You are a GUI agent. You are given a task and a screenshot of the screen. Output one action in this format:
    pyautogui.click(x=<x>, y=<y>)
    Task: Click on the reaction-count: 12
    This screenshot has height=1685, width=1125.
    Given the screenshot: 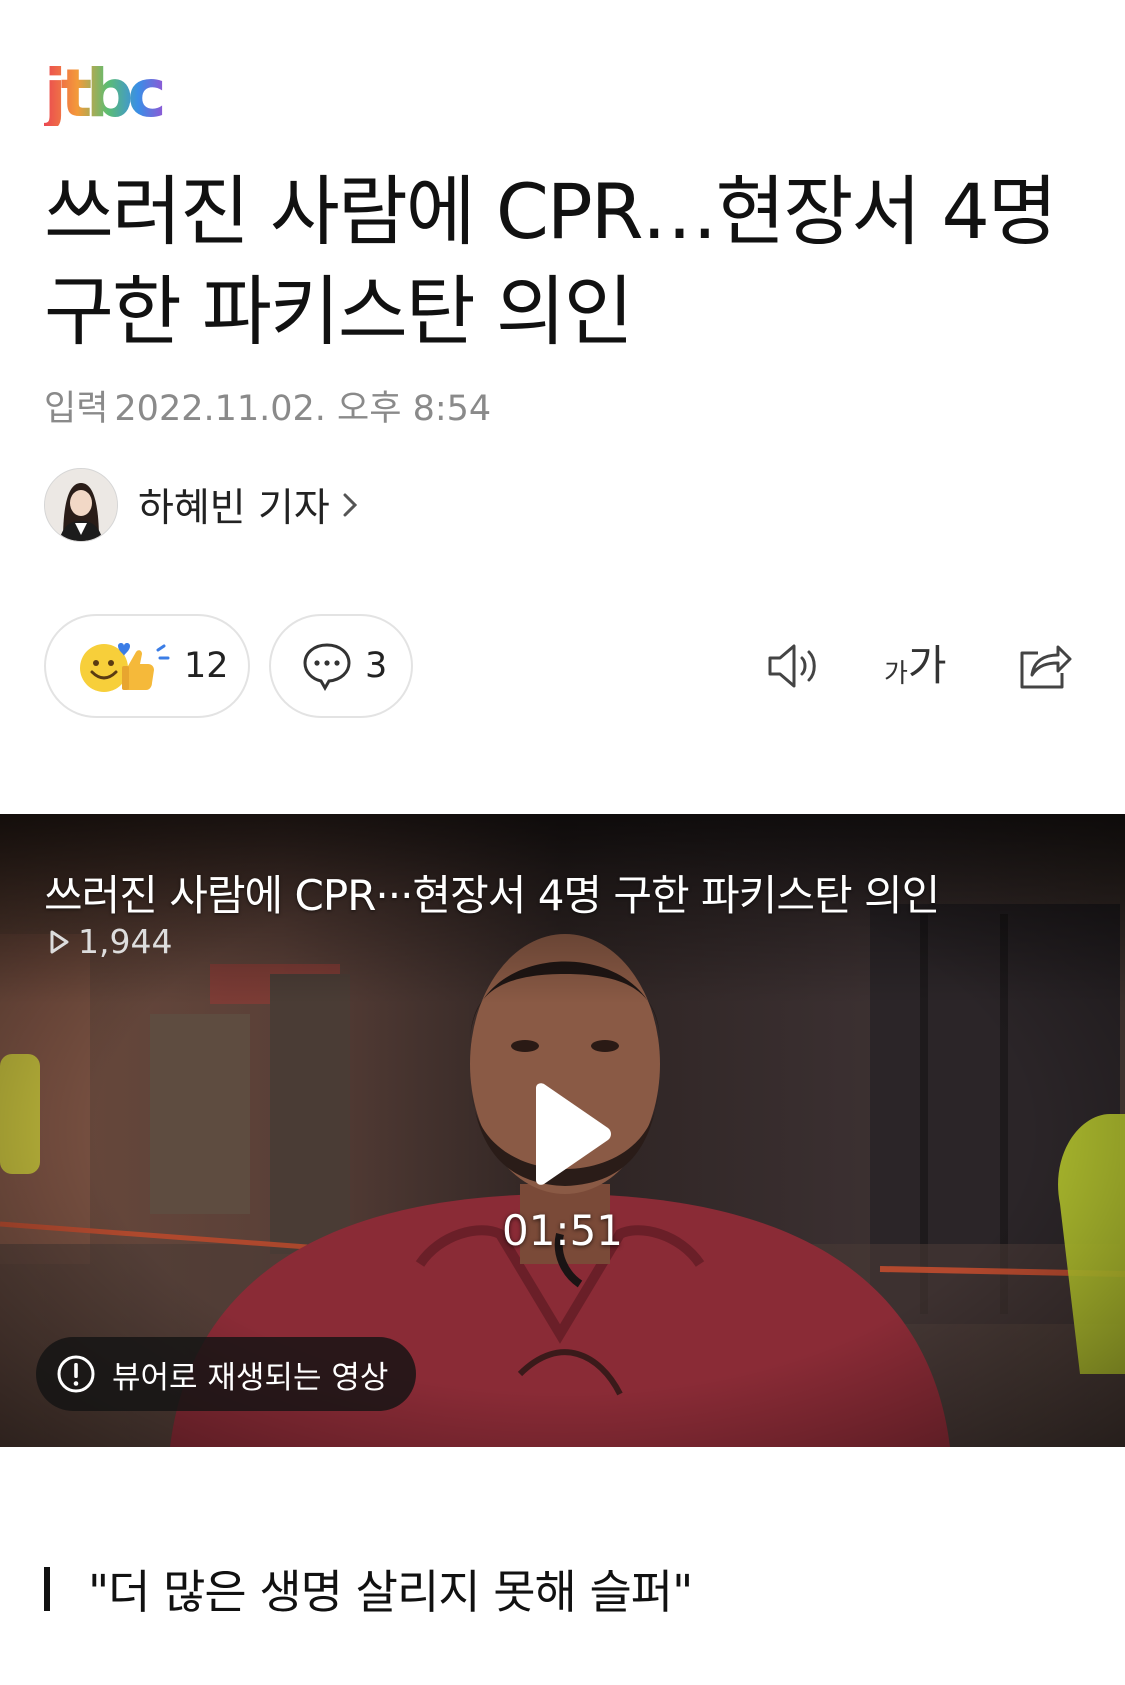 What is the action you would take?
    pyautogui.click(x=206, y=666)
    